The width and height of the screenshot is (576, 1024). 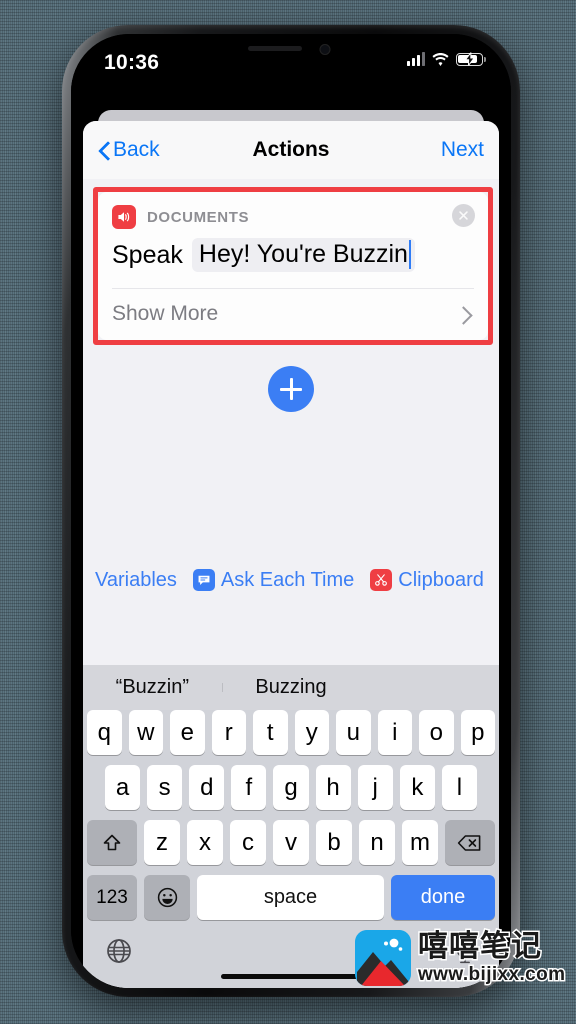 What do you see at coordinates (477, 732) in the screenshot?
I see `key-p: p` at bounding box center [477, 732].